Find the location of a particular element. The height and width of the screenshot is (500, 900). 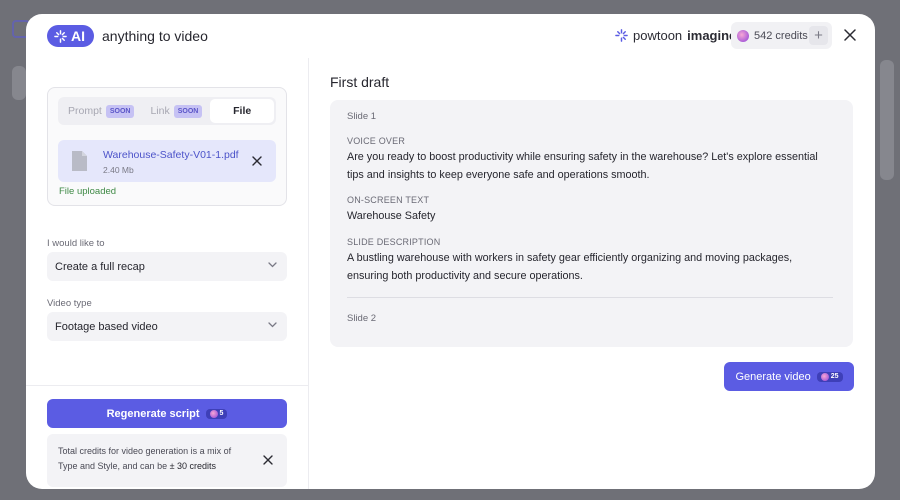

partner-name: imagine is located at coordinates (712, 35).